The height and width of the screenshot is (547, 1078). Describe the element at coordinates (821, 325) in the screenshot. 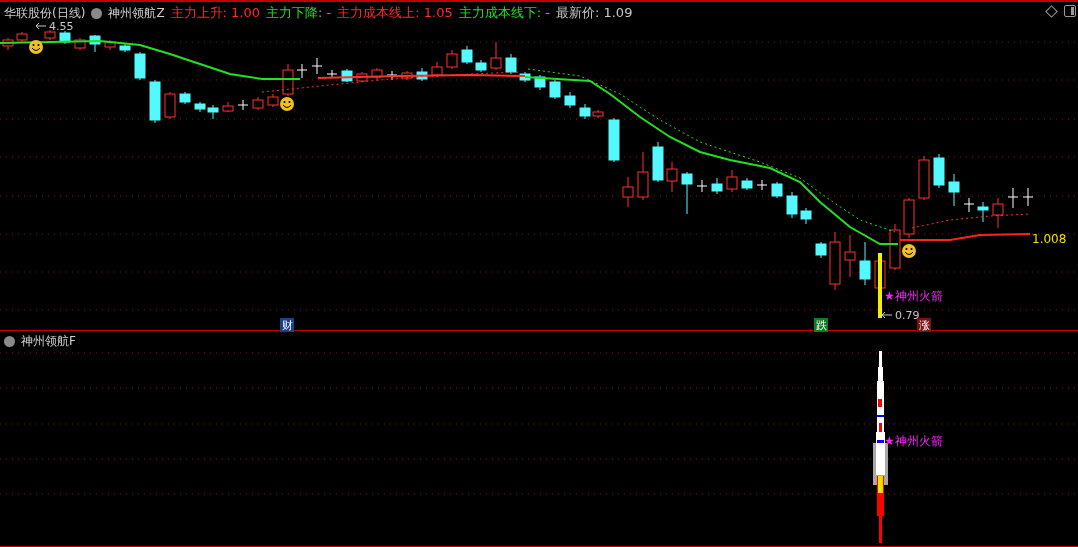

I see `event-marker: 跌` at that location.